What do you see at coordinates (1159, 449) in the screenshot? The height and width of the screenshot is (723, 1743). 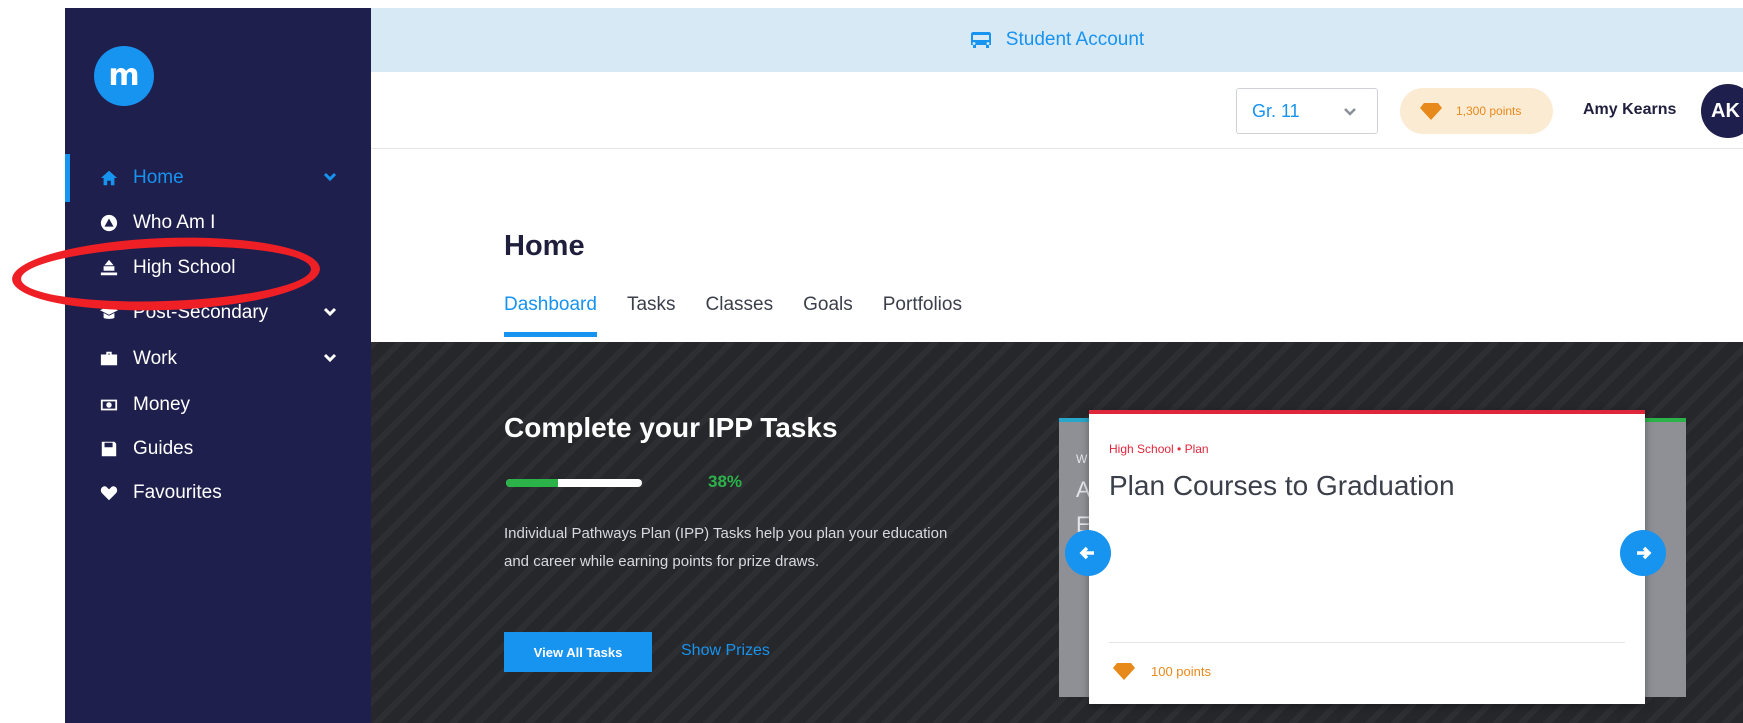 I see `task-card-category: High School • Plan` at bounding box center [1159, 449].